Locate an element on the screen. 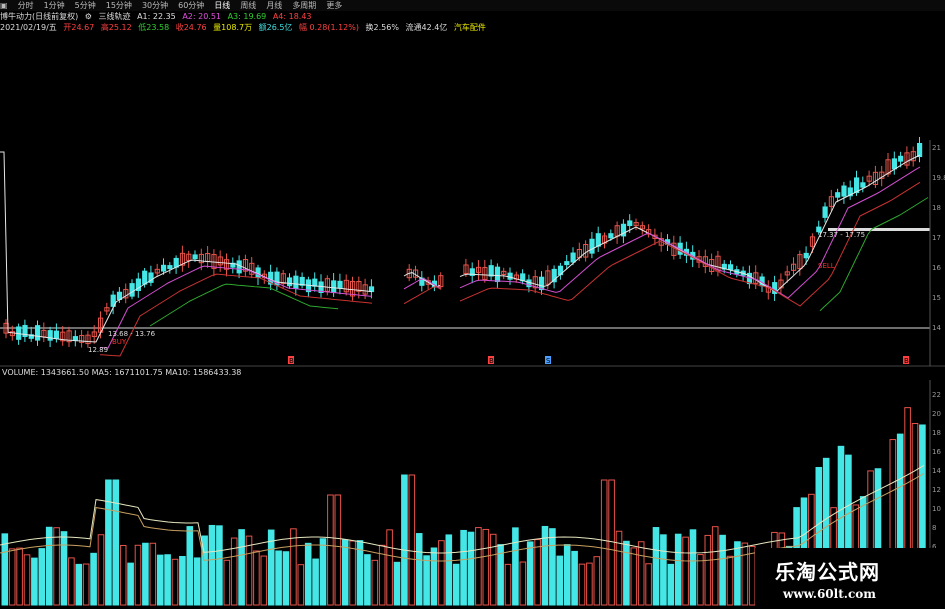  price-tick-label: 17 is located at coordinates (936, 238).